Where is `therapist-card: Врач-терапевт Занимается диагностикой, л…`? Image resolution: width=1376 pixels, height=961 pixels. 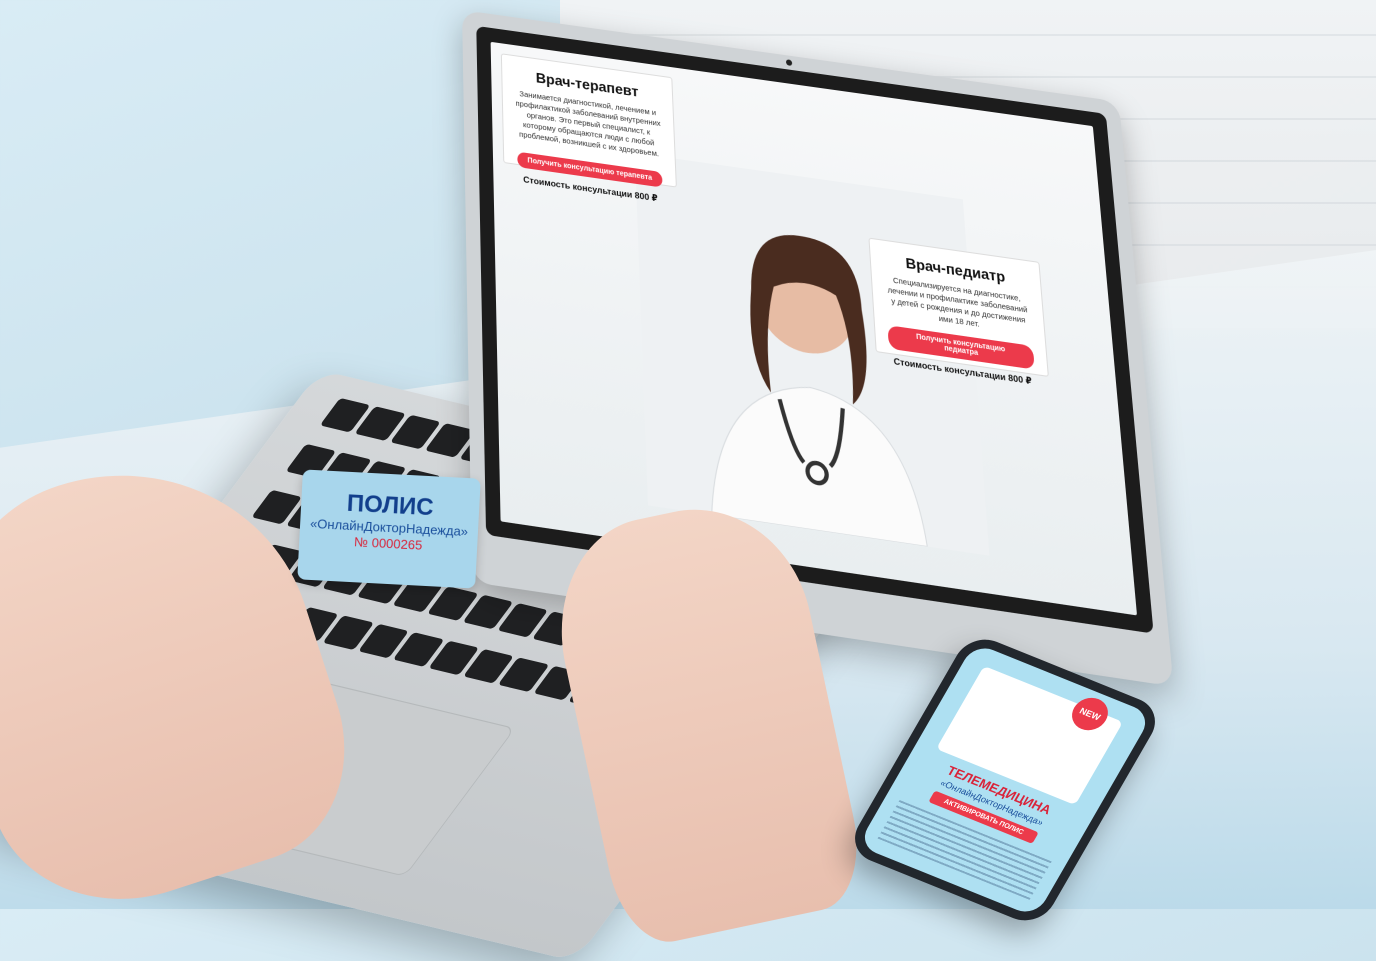 therapist-card: Врач-терапевт Занимается диагностикой, л… is located at coordinates (589, 120).